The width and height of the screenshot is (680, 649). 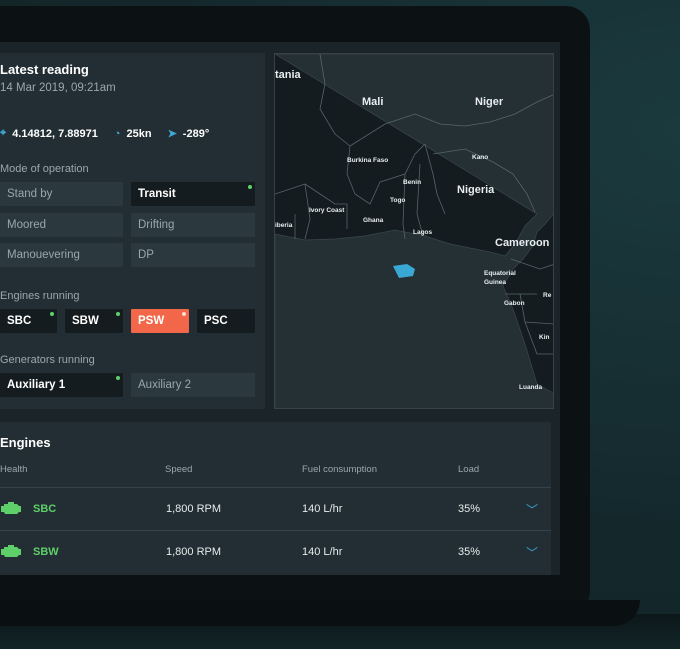 What do you see at coordinates (44, 69) in the screenshot?
I see `latest-reading-title: Latest reading` at bounding box center [44, 69].